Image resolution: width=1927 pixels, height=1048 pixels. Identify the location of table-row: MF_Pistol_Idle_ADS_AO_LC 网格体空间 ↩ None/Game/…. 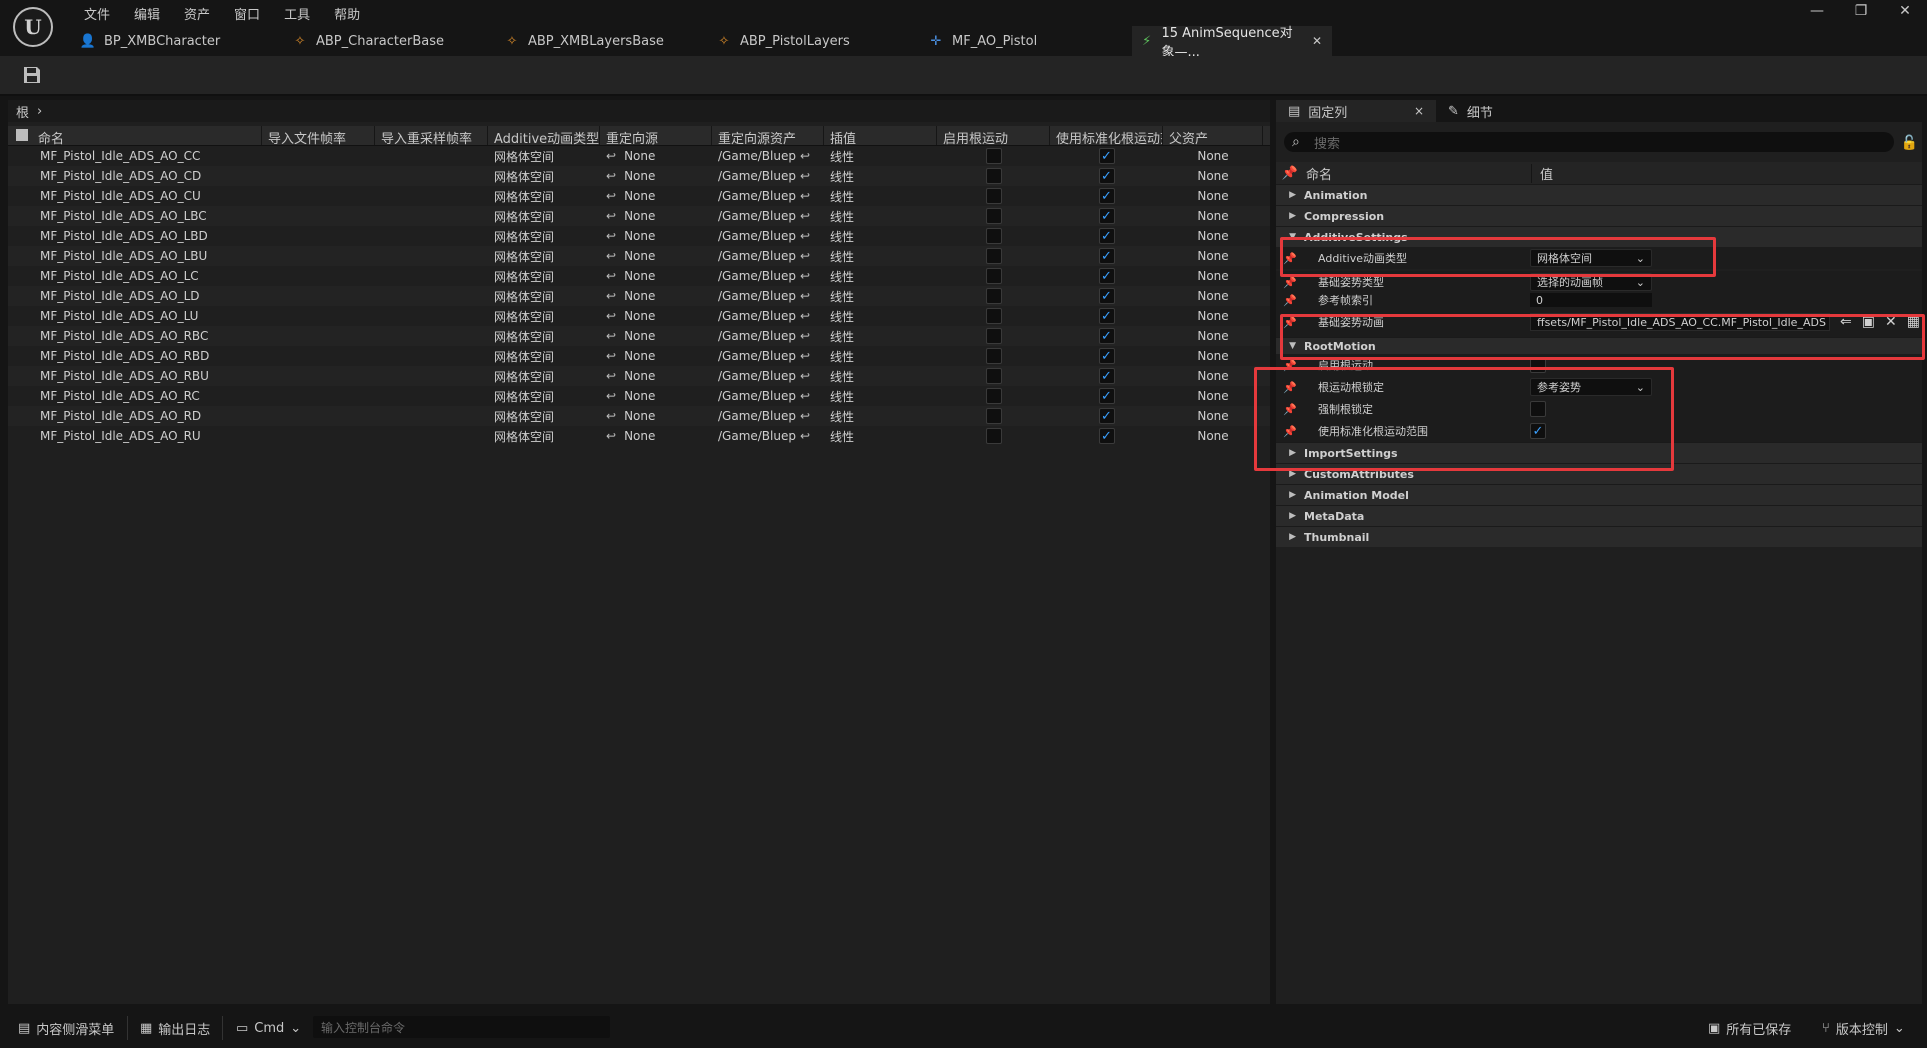
(639, 276).